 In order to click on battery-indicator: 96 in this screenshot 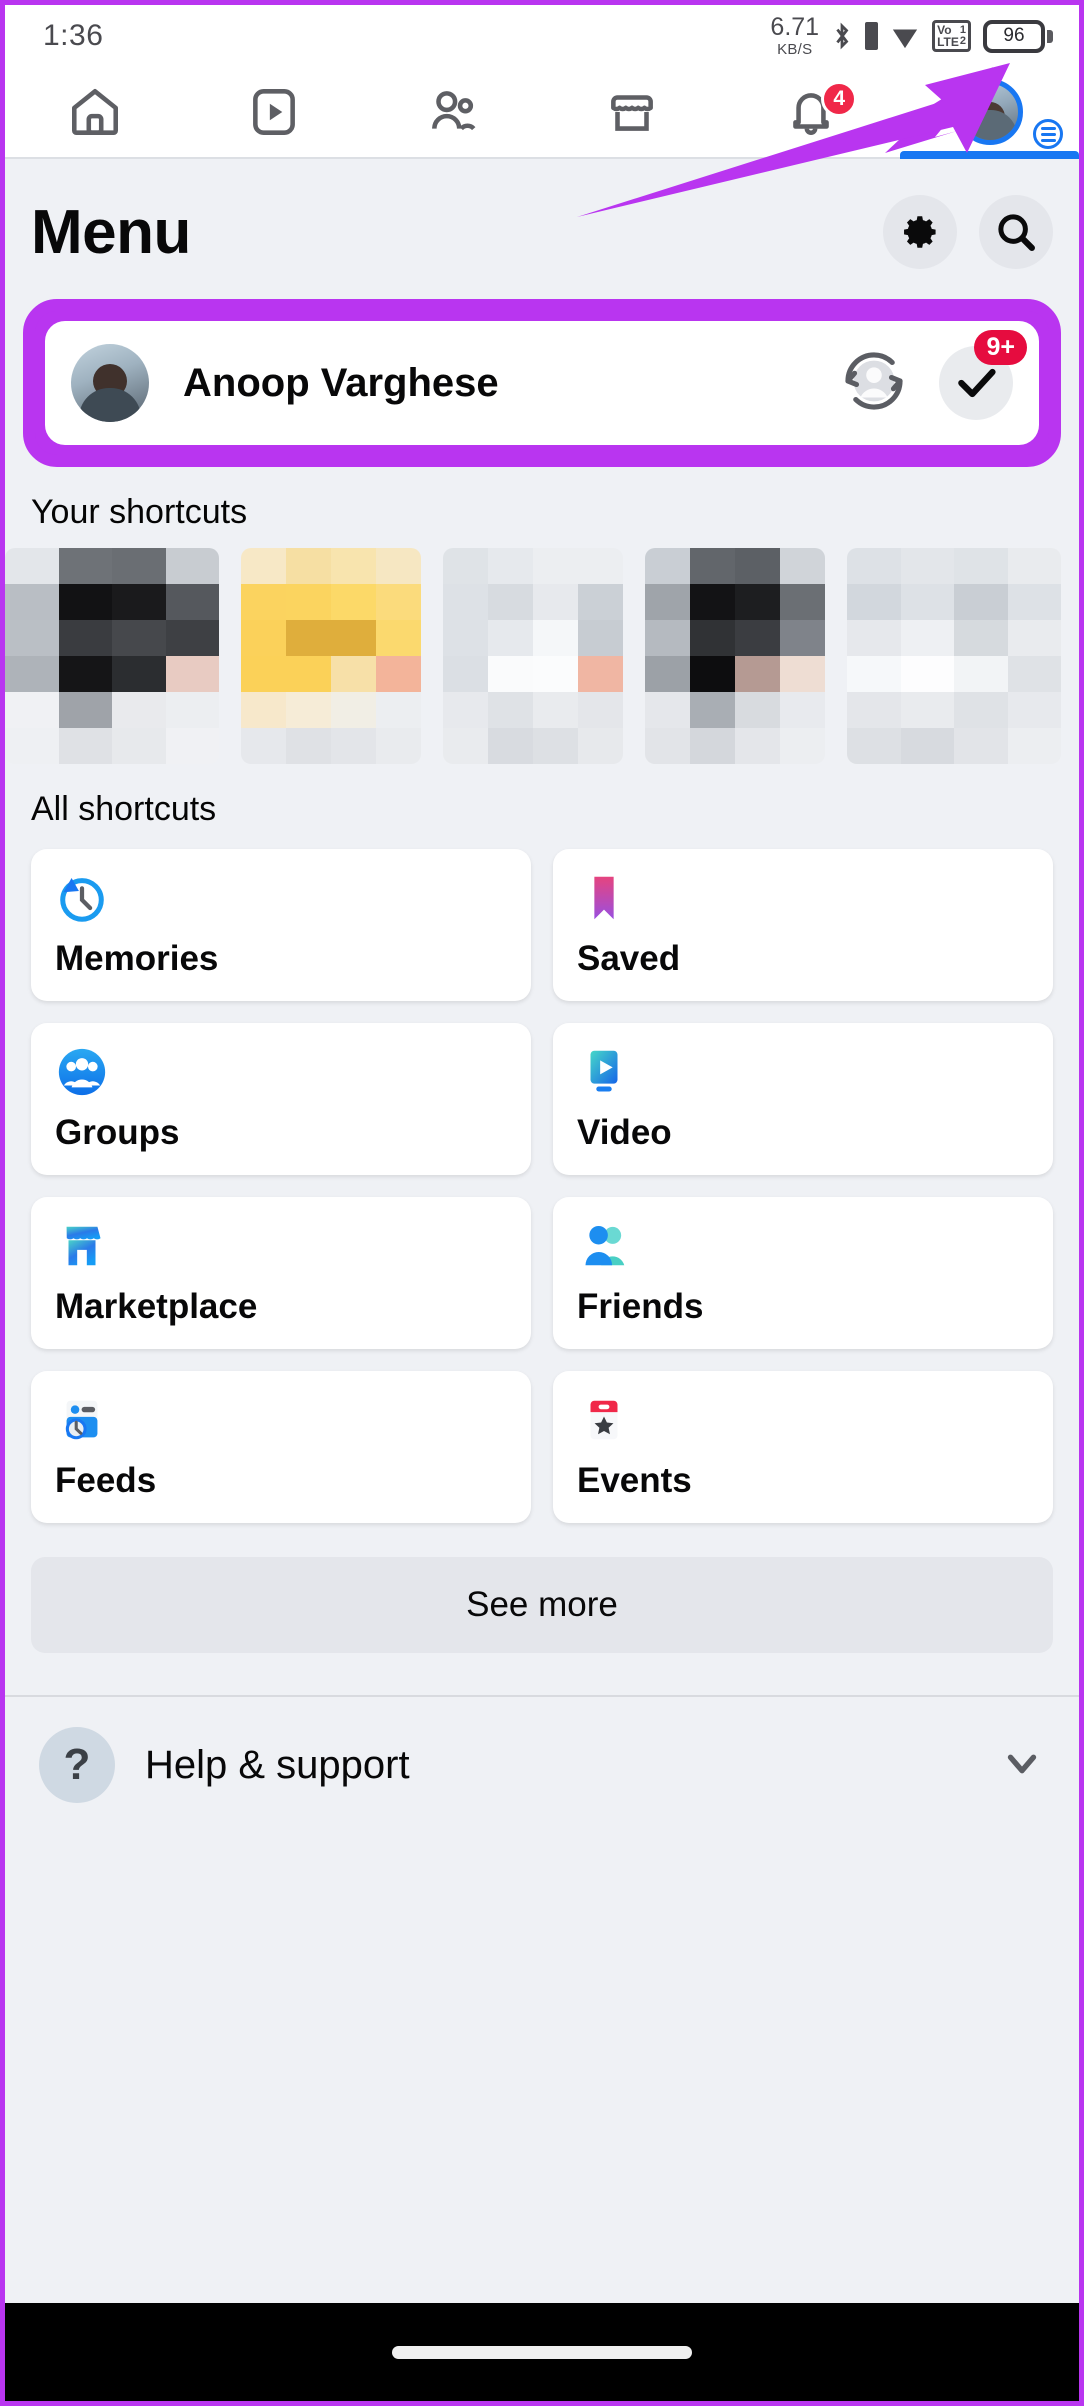, I will do `click(1018, 36)`.